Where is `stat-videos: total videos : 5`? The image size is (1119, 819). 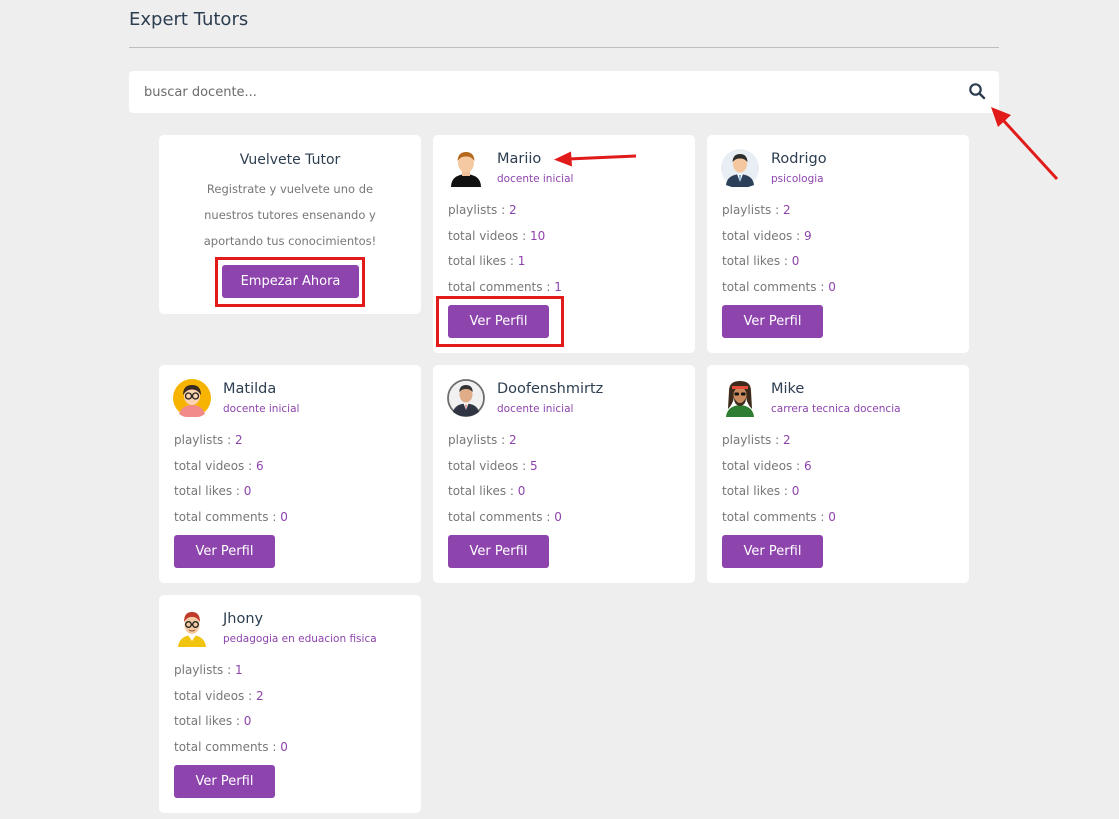
stat-videos: total videos : 5 is located at coordinates (505, 472).